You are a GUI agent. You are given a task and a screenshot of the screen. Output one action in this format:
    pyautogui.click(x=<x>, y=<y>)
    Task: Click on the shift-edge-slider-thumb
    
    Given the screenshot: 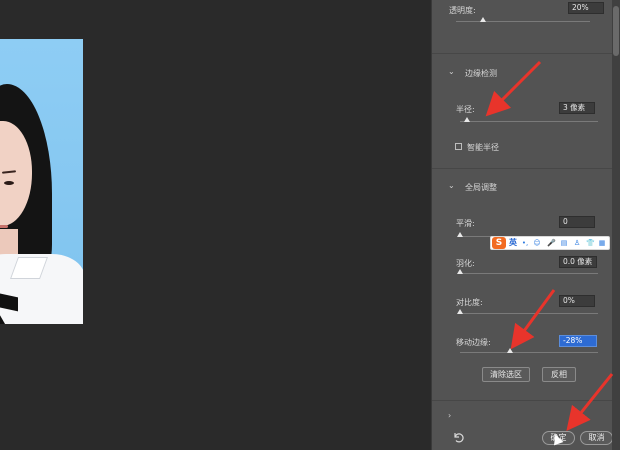 What is the action you would take?
    pyautogui.click(x=509, y=350)
    